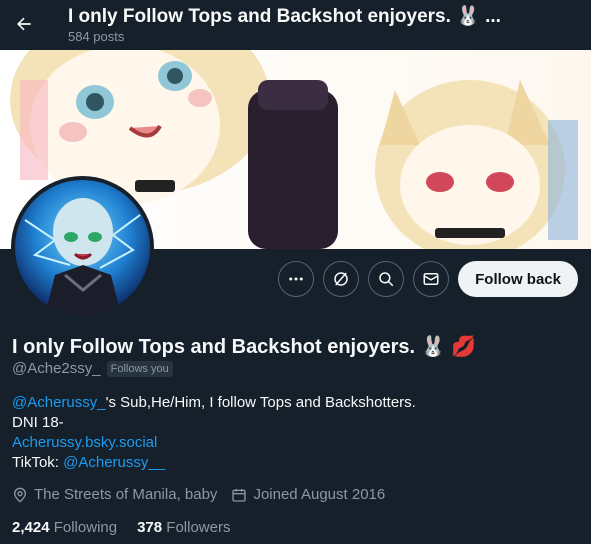 Image resolution: width=591 pixels, height=544 pixels. I want to click on back-arrow-icon, so click(24, 24).